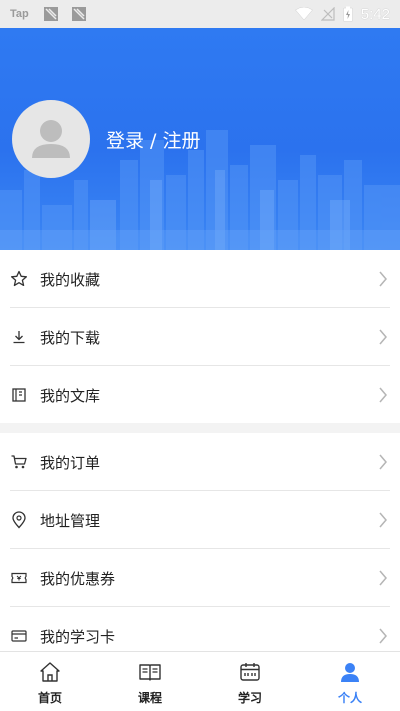 This screenshot has height=711, width=400. What do you see at coordinates (327, 14) in the screenshot?
I see `signal-off-icon` at bounding box center [327, 14].